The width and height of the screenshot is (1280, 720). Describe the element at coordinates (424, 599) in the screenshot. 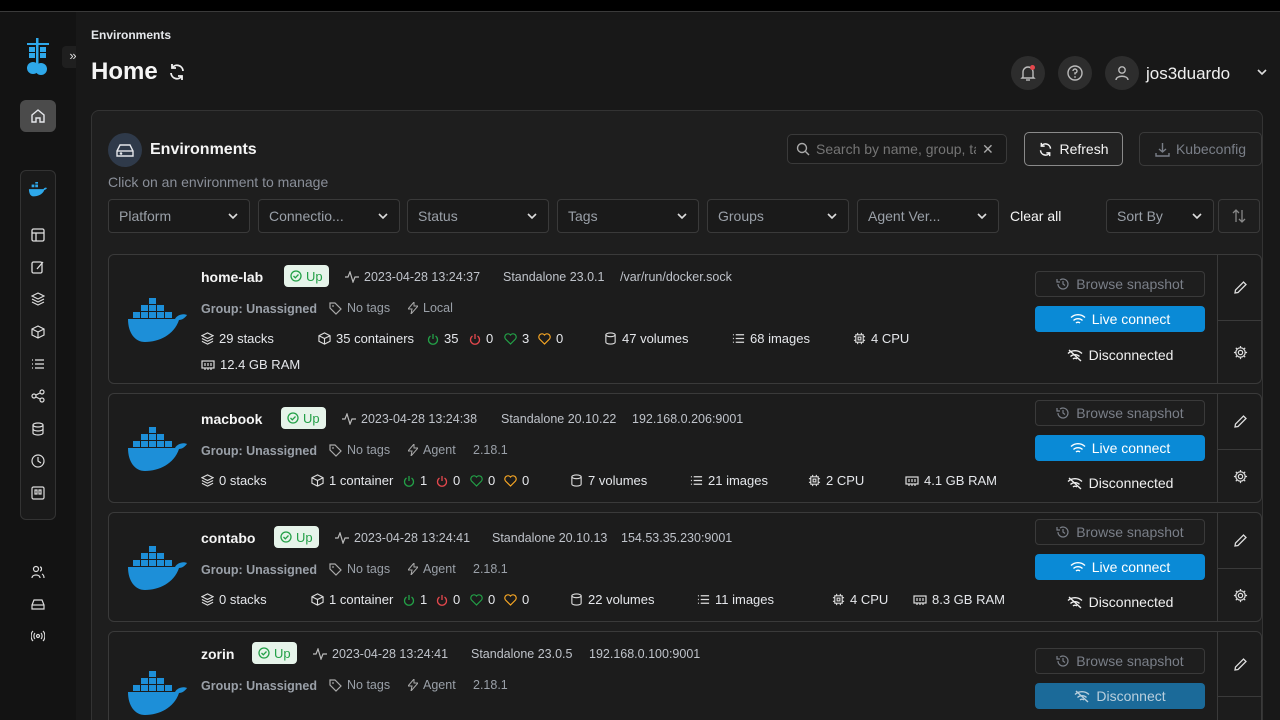

I see `running-text: 1` at that location.